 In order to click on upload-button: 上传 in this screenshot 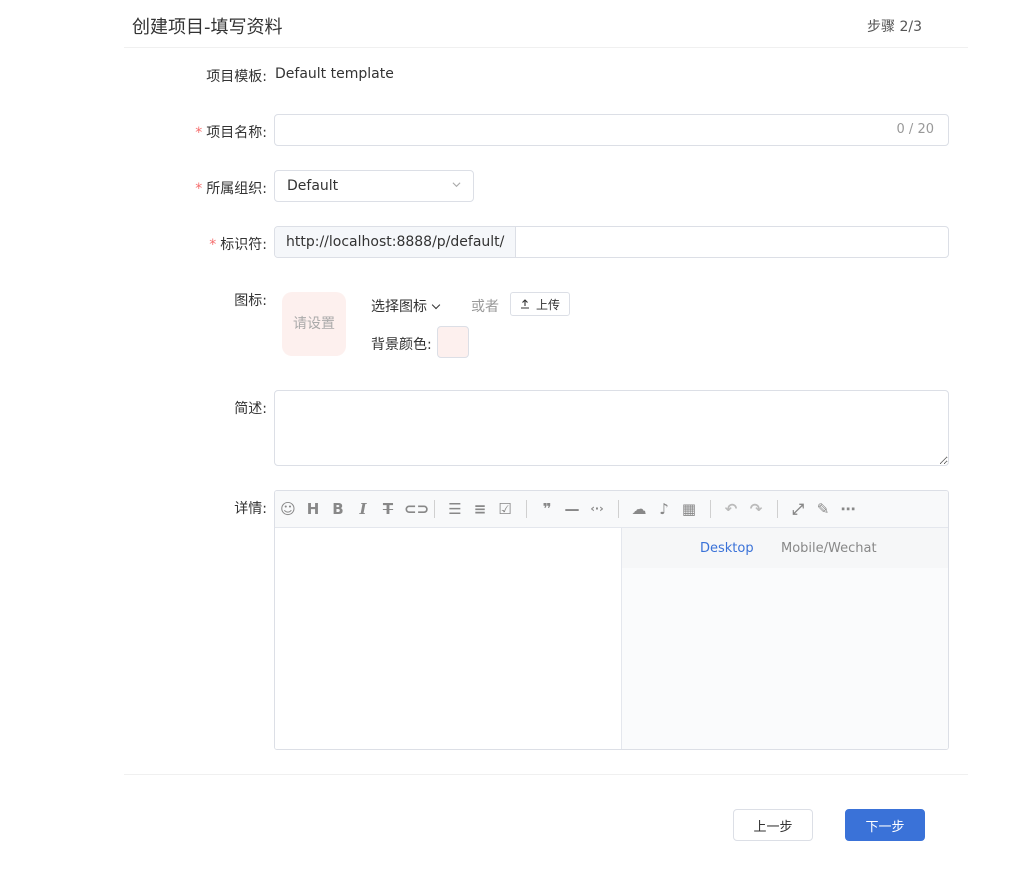, I will do `click(540, 304)`.